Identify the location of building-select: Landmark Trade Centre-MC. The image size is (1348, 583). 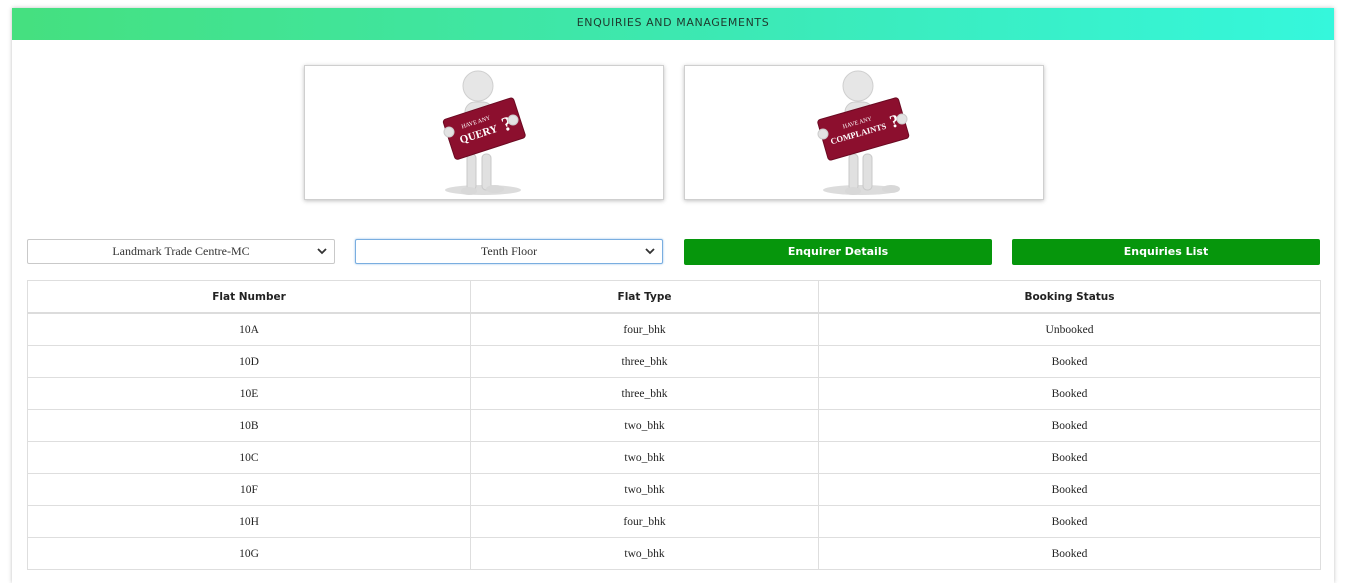
(181, 251).